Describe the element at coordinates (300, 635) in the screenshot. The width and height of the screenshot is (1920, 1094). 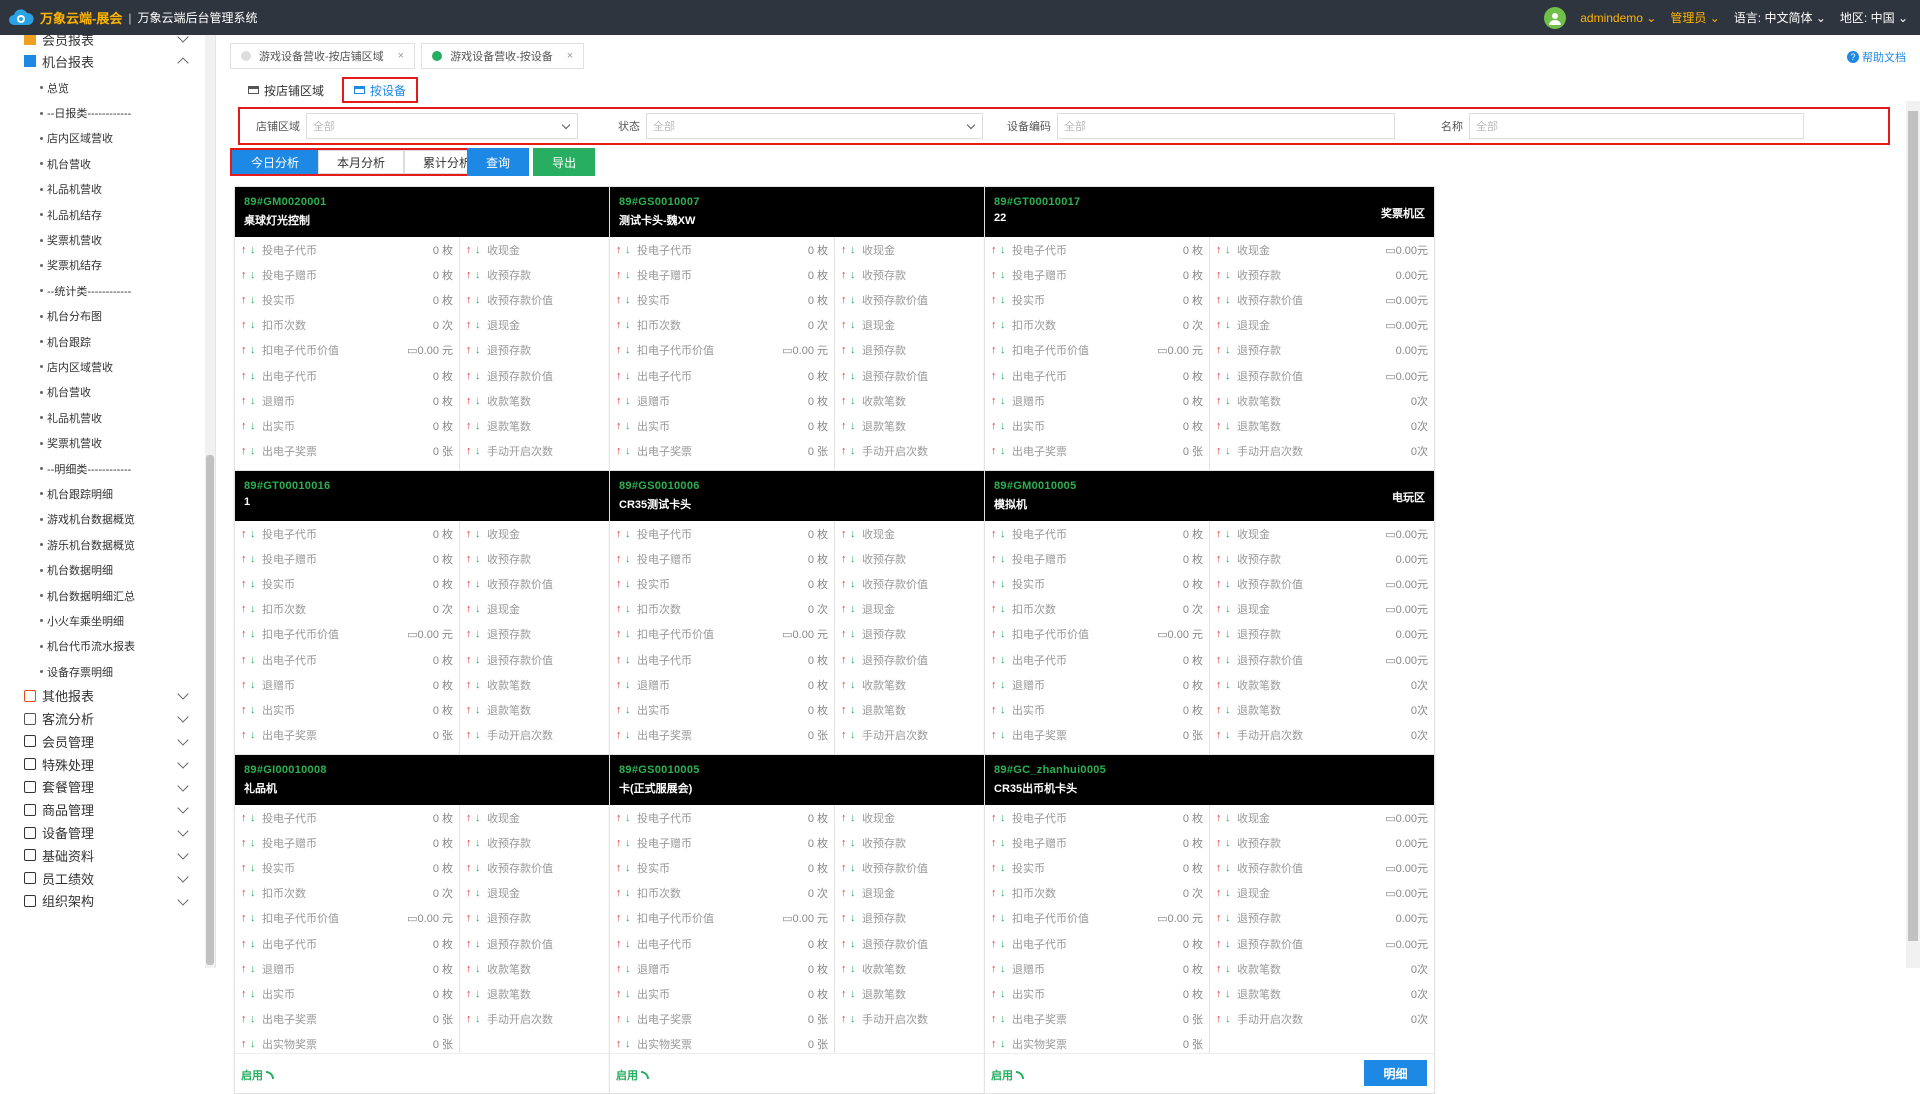
I see `metric-label: 扣电子代币价值` at that location.